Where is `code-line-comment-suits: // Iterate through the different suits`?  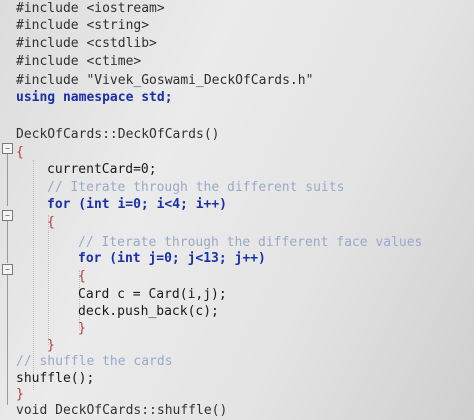
code-line-comment-suits: // Iterate through the different suits is located at coordinates (196, 187).